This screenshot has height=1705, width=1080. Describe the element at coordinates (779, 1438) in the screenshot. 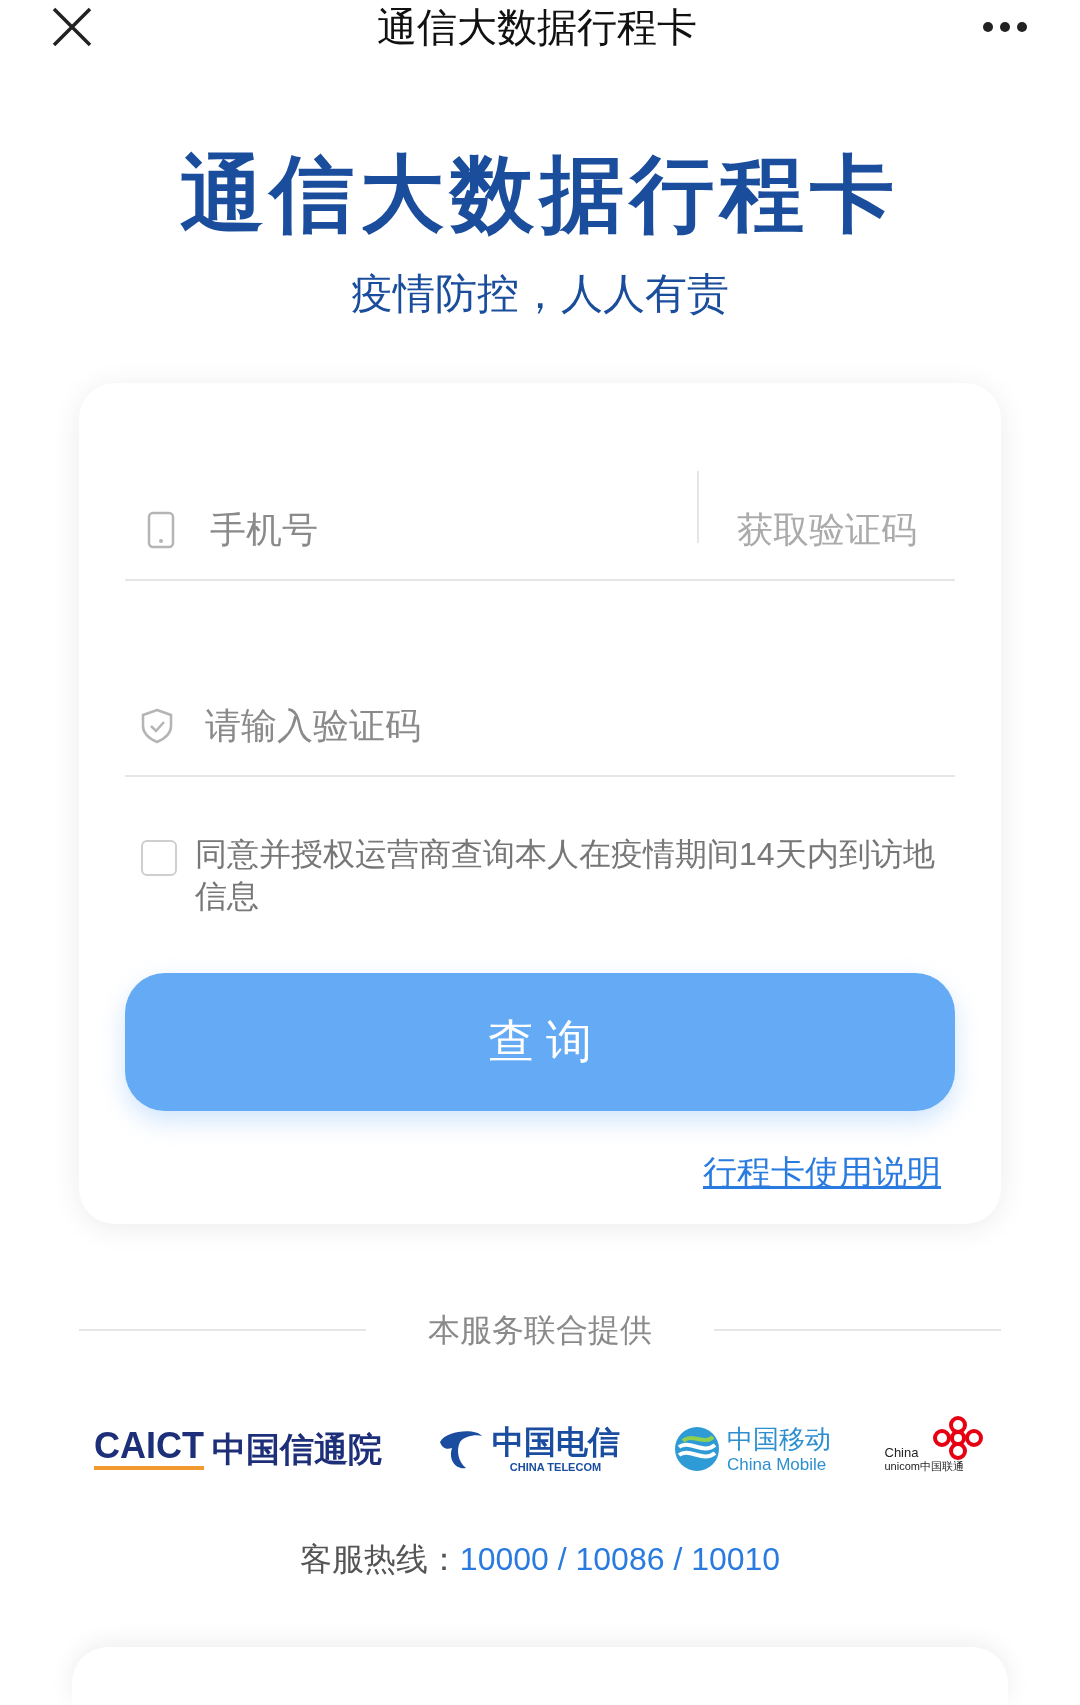

I see `logo-text: 中国移动` at that location.